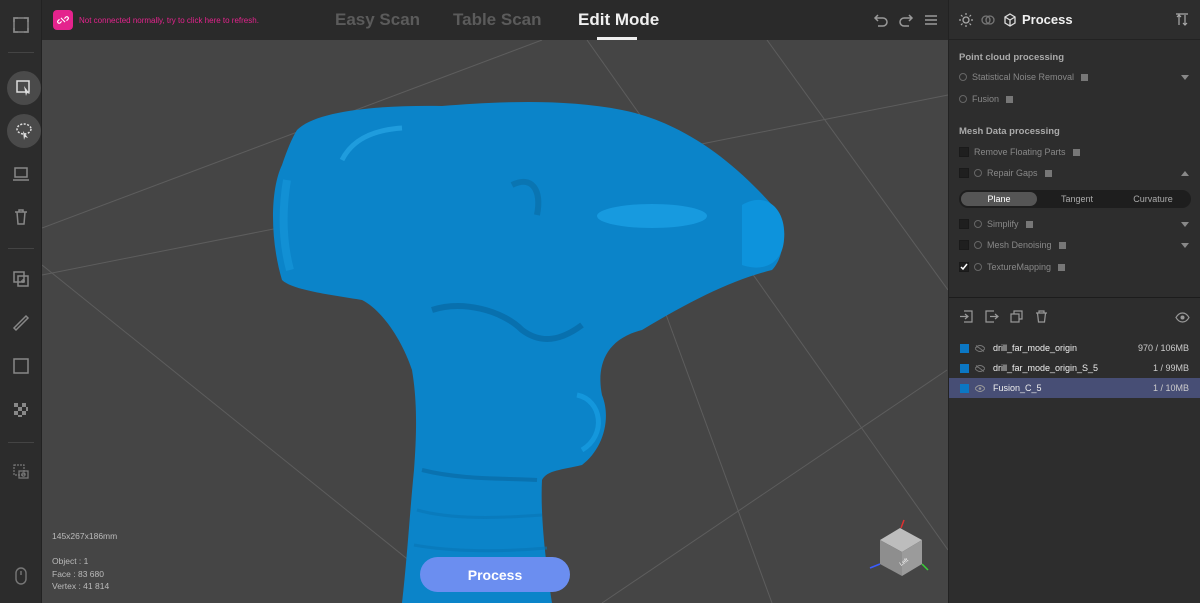 The height and width of the screenshot is (603, 1200). Describe the element at coordinates (1170, 388) in the screenshot. I see `object-size: 1 / 10MB` at that location.